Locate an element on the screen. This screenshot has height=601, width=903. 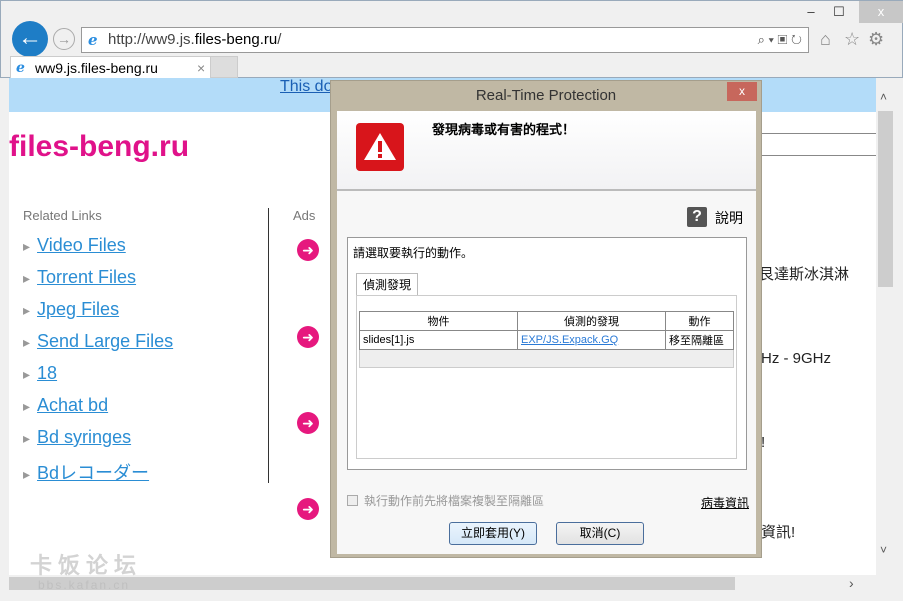
virus-info-link: 病毒資訊 is located at coordinates (725, 502).